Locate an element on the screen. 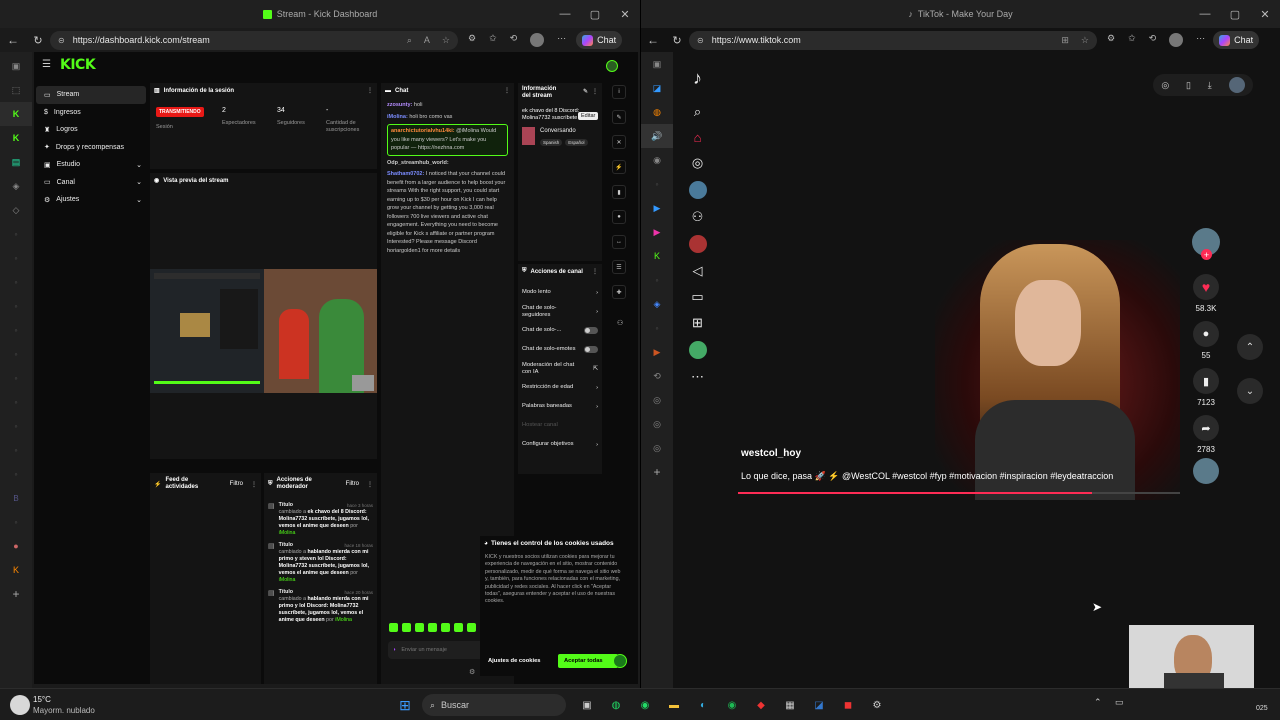 Image resolution: width=1280 pixels, height=720 pixels. follow-plus-icon: + is located at coordinates (1206, 254).